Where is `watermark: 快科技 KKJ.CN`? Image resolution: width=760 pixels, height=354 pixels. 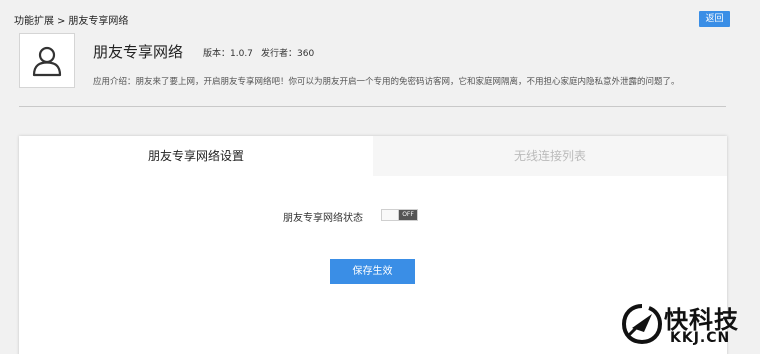
watermark: 快科技 KKJ.CN is located at coordinates (689, 325).